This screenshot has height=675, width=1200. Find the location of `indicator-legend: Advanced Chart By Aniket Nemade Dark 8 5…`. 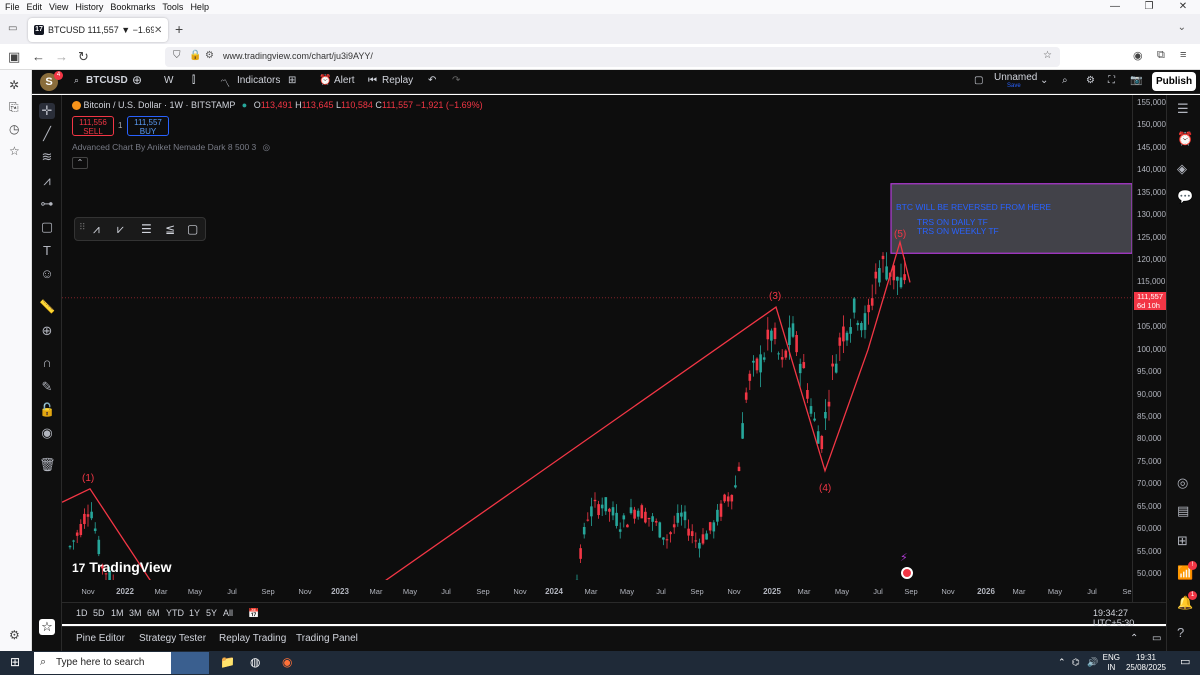

indicator-legend: Advanced Chart By Aniket Nemade Dark 8 5… is located at coordinates (171, 147).